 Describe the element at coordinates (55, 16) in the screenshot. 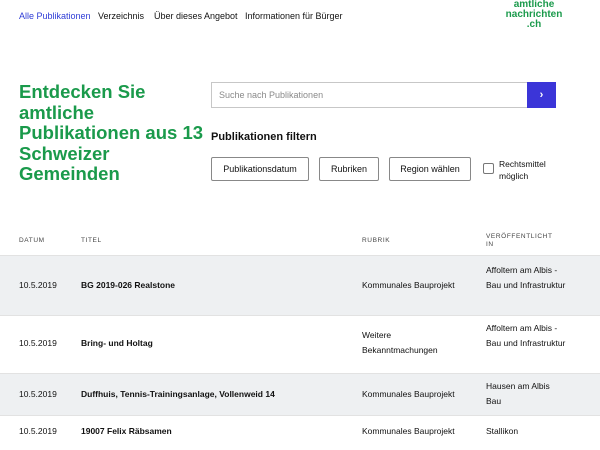

I see `nav-link-alle-publikationen: Alle Publikationen` at that location.